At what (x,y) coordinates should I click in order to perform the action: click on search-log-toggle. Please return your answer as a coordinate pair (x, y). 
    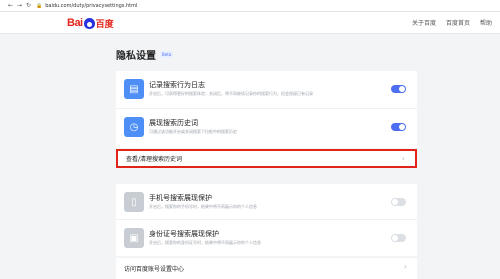
    Looking at the image, I should click on (398, 89).